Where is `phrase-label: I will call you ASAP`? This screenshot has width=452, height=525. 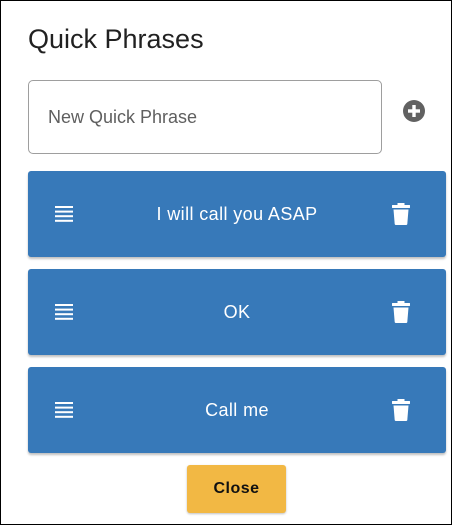 phrase-label: I will call you ASAP is located at coordinates (237, 214).